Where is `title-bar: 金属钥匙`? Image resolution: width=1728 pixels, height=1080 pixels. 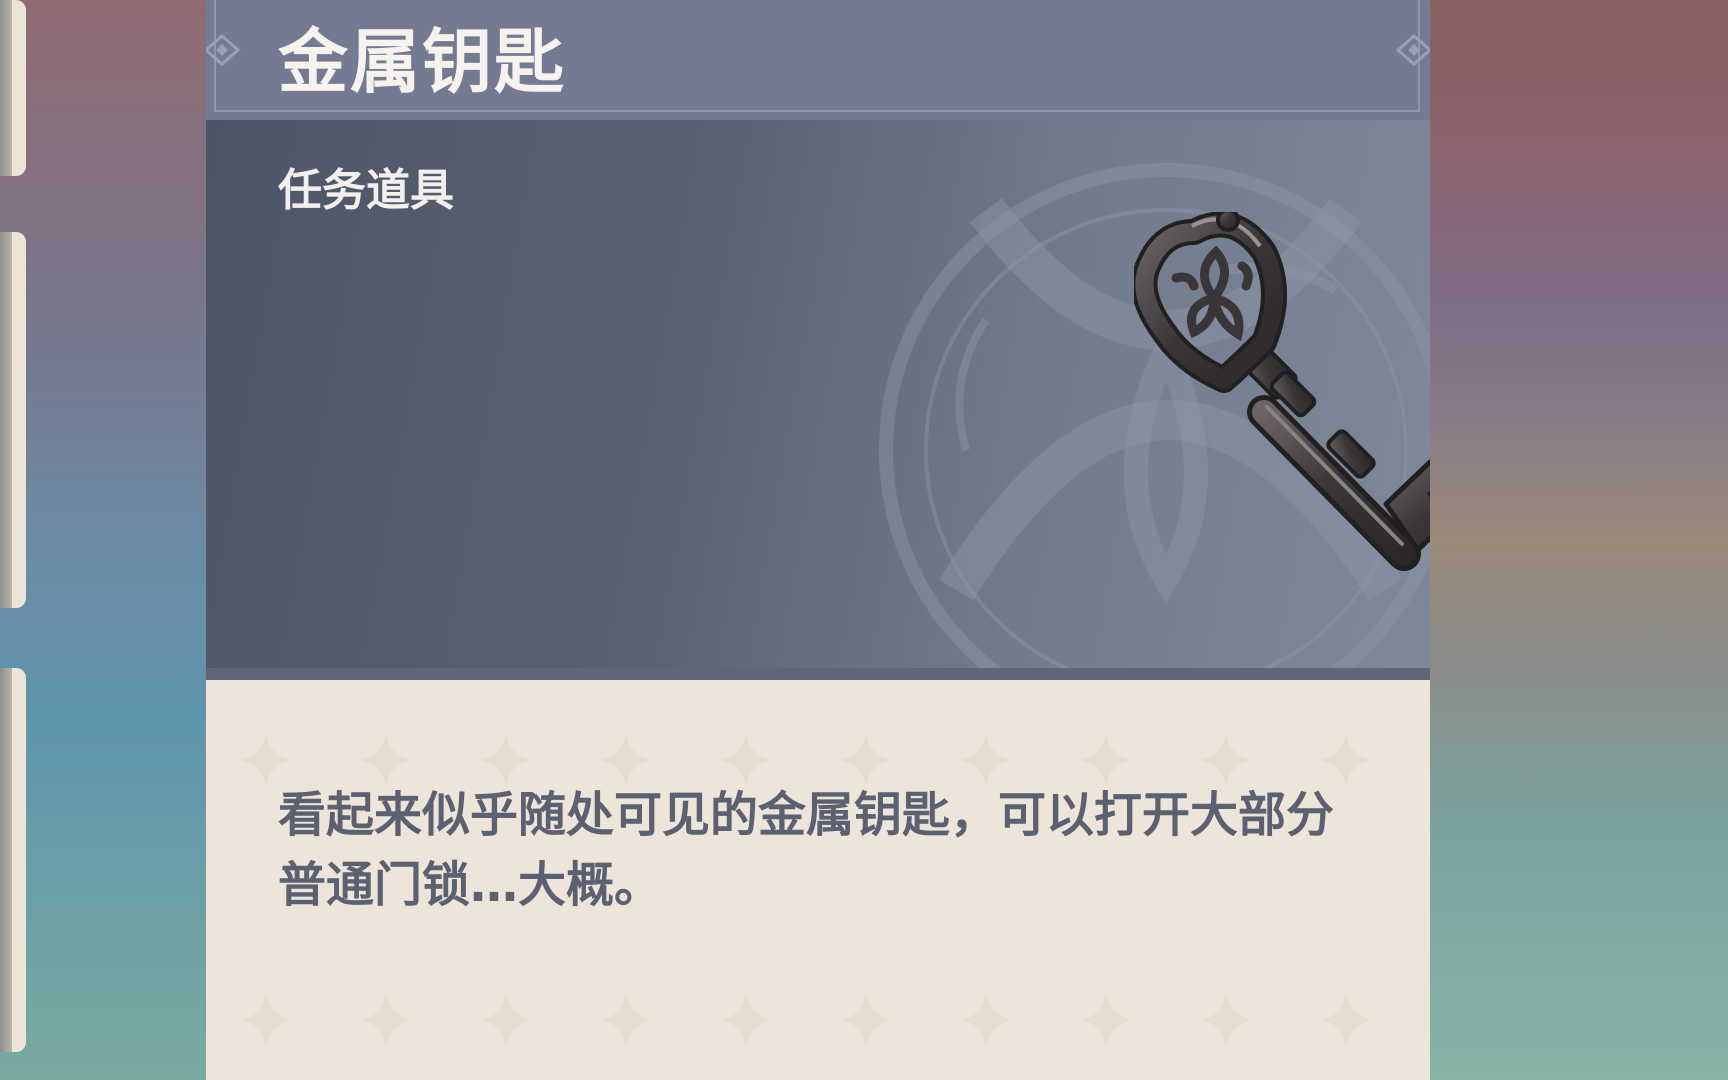
title-bar: 金属钥匙 is located at coordinates (818, 60).